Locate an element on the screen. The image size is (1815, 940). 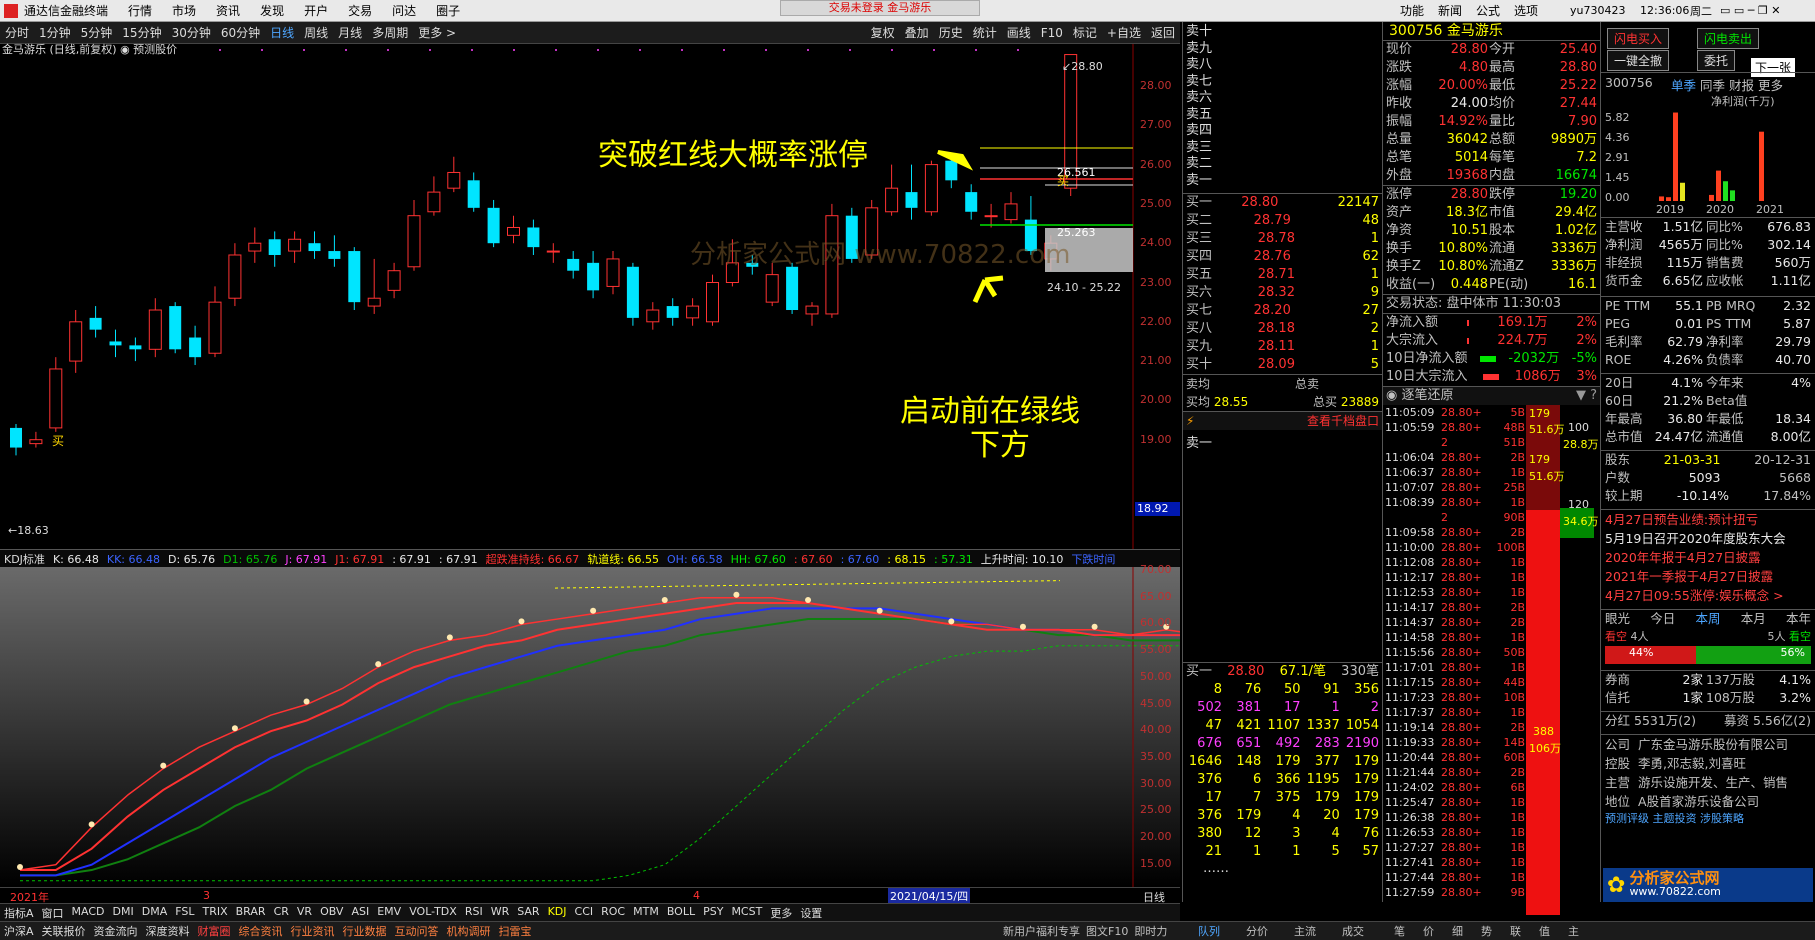
buy-level: 买四 28.76 62 is located at coordinates (1282, 257).